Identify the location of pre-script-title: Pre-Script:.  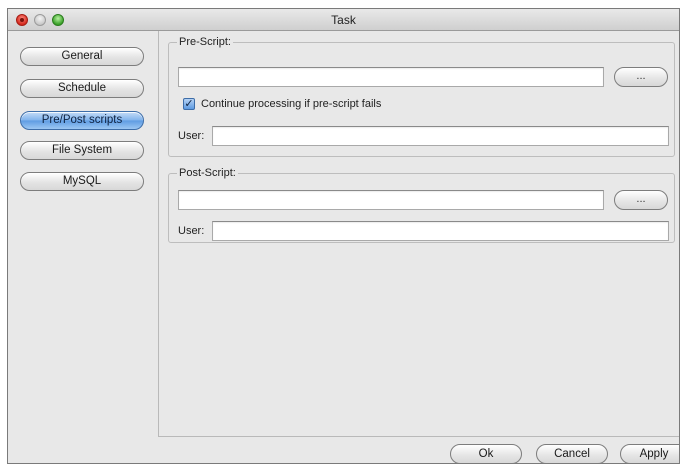
(205, 42).